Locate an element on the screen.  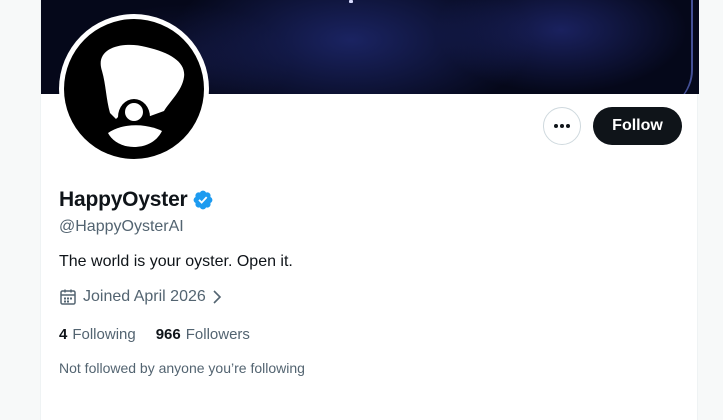
joined-date: Joined April 2026 is located at coordinates (144, 297).